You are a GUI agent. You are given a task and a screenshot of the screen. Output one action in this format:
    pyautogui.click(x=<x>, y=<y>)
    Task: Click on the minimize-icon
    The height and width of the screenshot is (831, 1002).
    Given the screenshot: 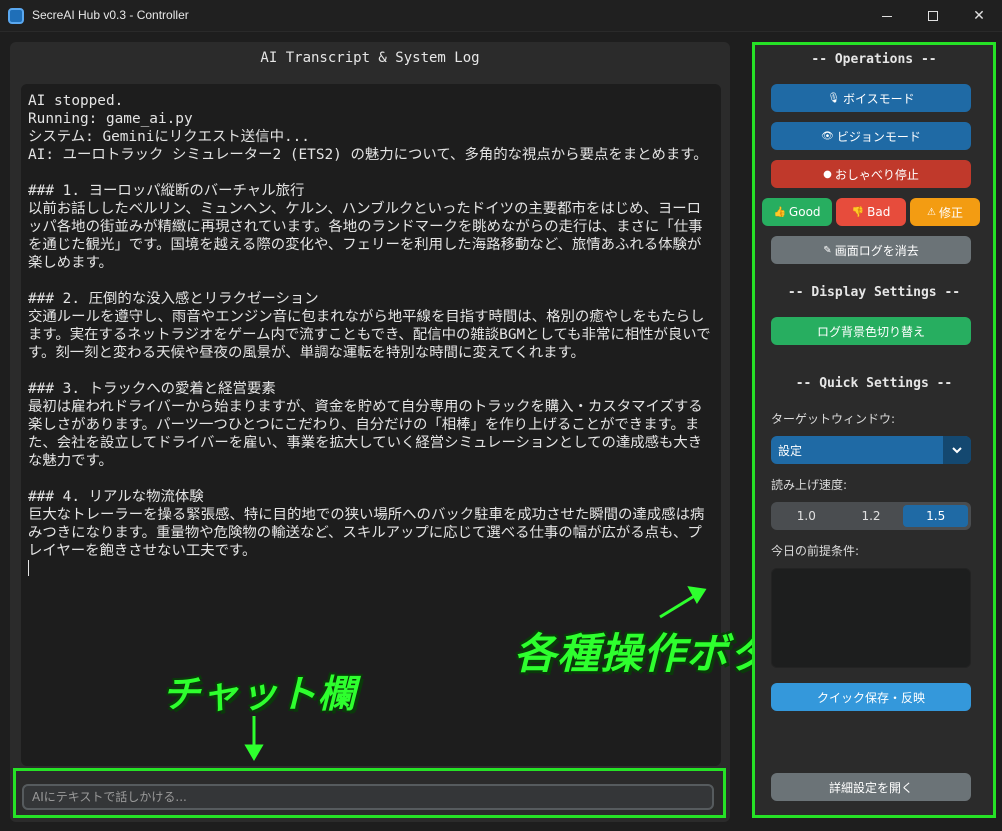 What is the action you would take?
    pyautogui.click(x=887, y=16)
    